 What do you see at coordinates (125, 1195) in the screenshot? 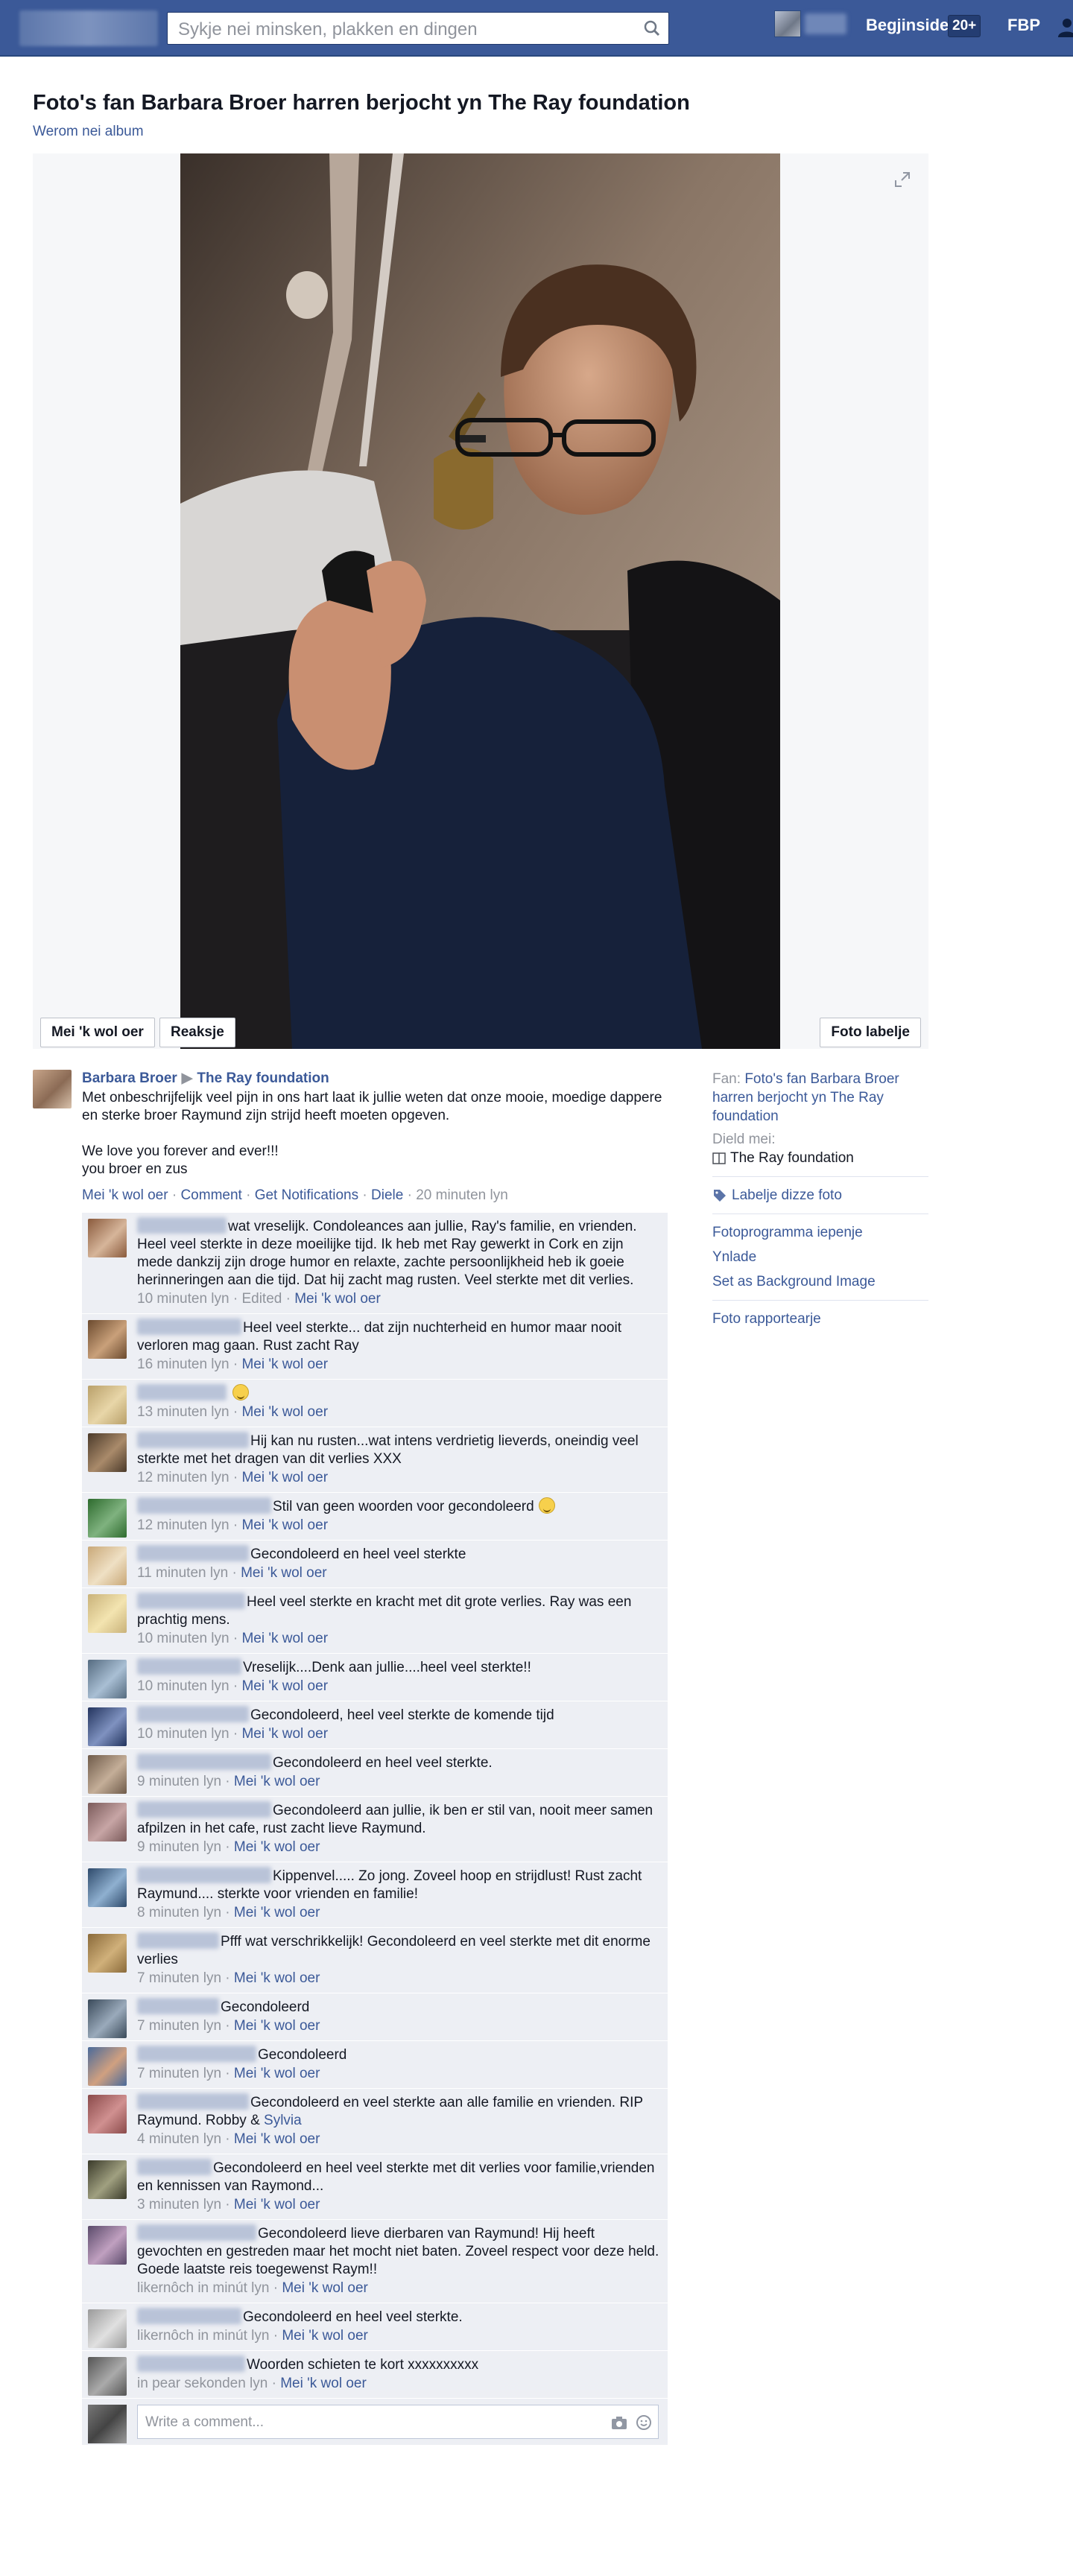
I see `post-like-link: Mei 'k wol oer` at bounding box center [125, 1195].